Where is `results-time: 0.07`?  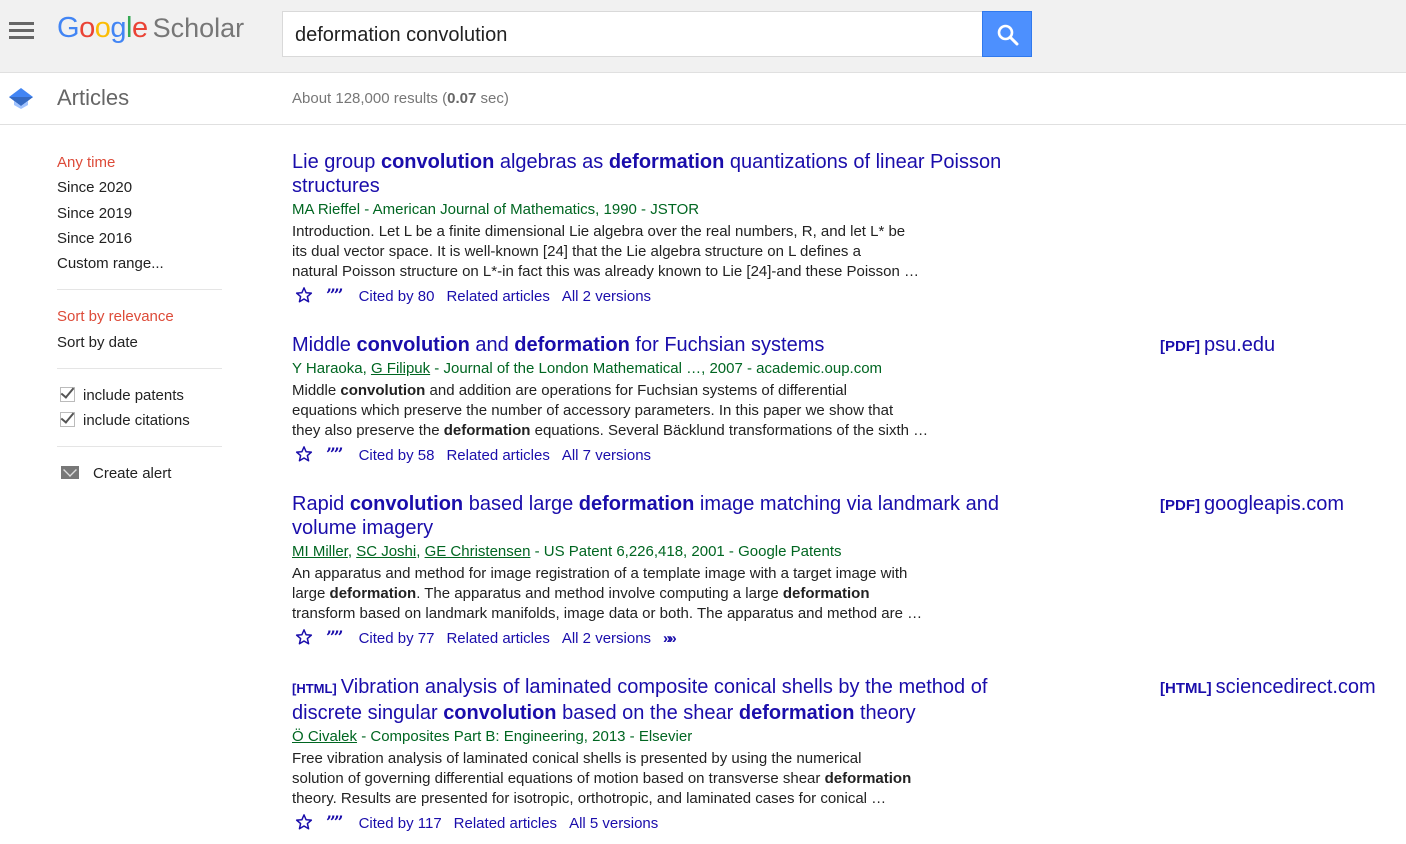
results-time: 0.07 is located at coordinates (462, 98).